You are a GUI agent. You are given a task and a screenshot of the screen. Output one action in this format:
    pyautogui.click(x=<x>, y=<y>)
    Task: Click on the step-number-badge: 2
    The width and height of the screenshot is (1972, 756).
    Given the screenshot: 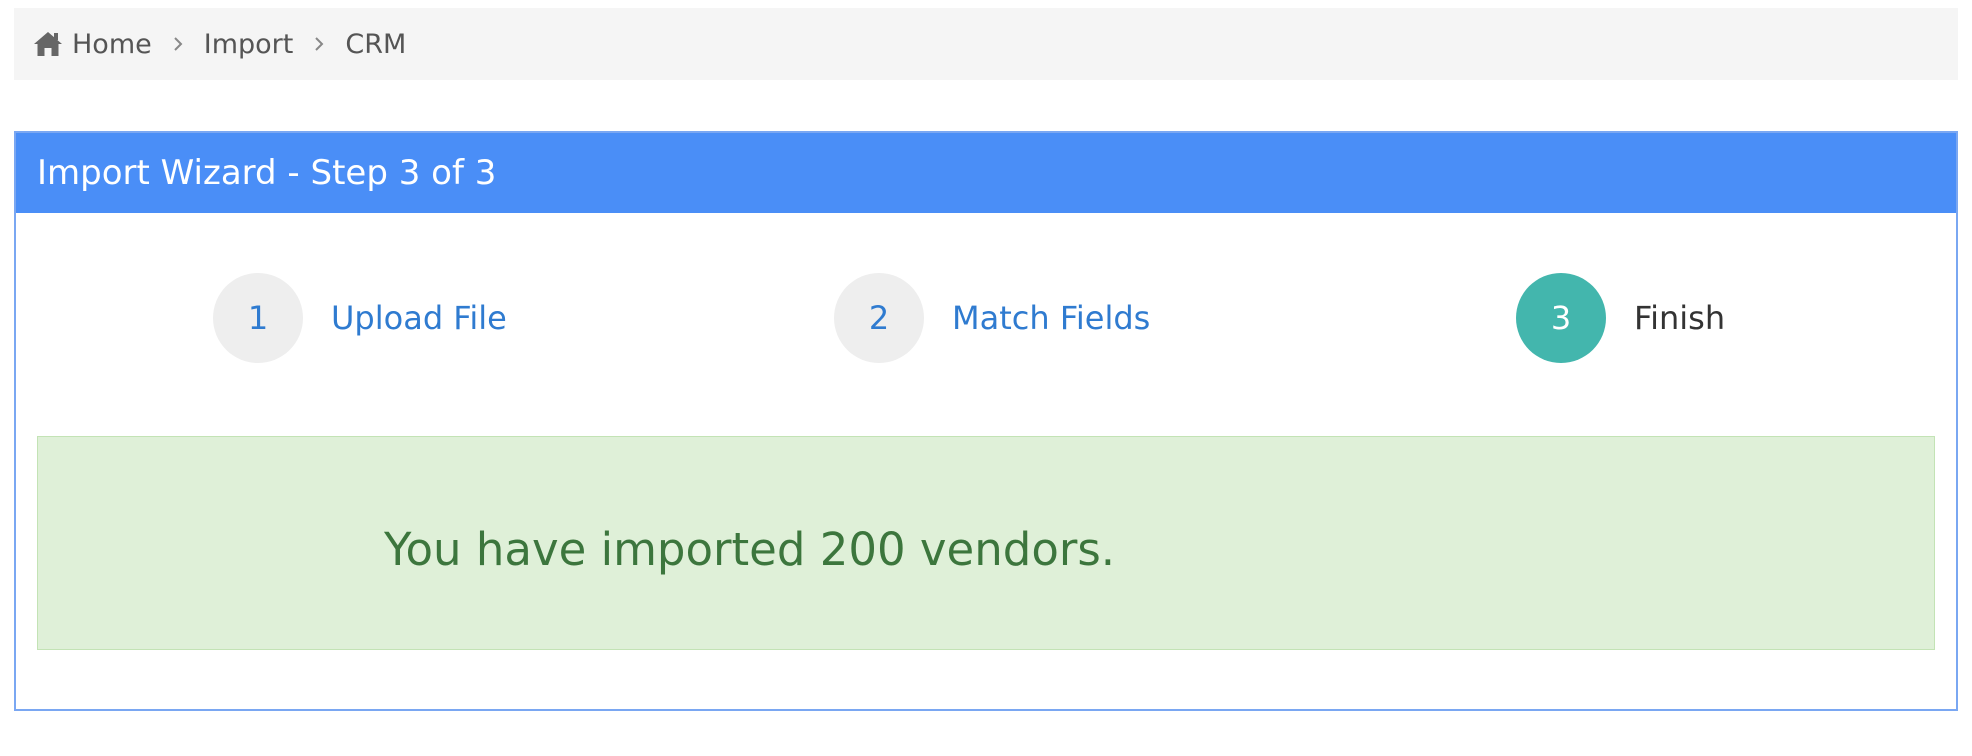 What is the action you would take?
    pyautogui.click(x=879, y=318)
    